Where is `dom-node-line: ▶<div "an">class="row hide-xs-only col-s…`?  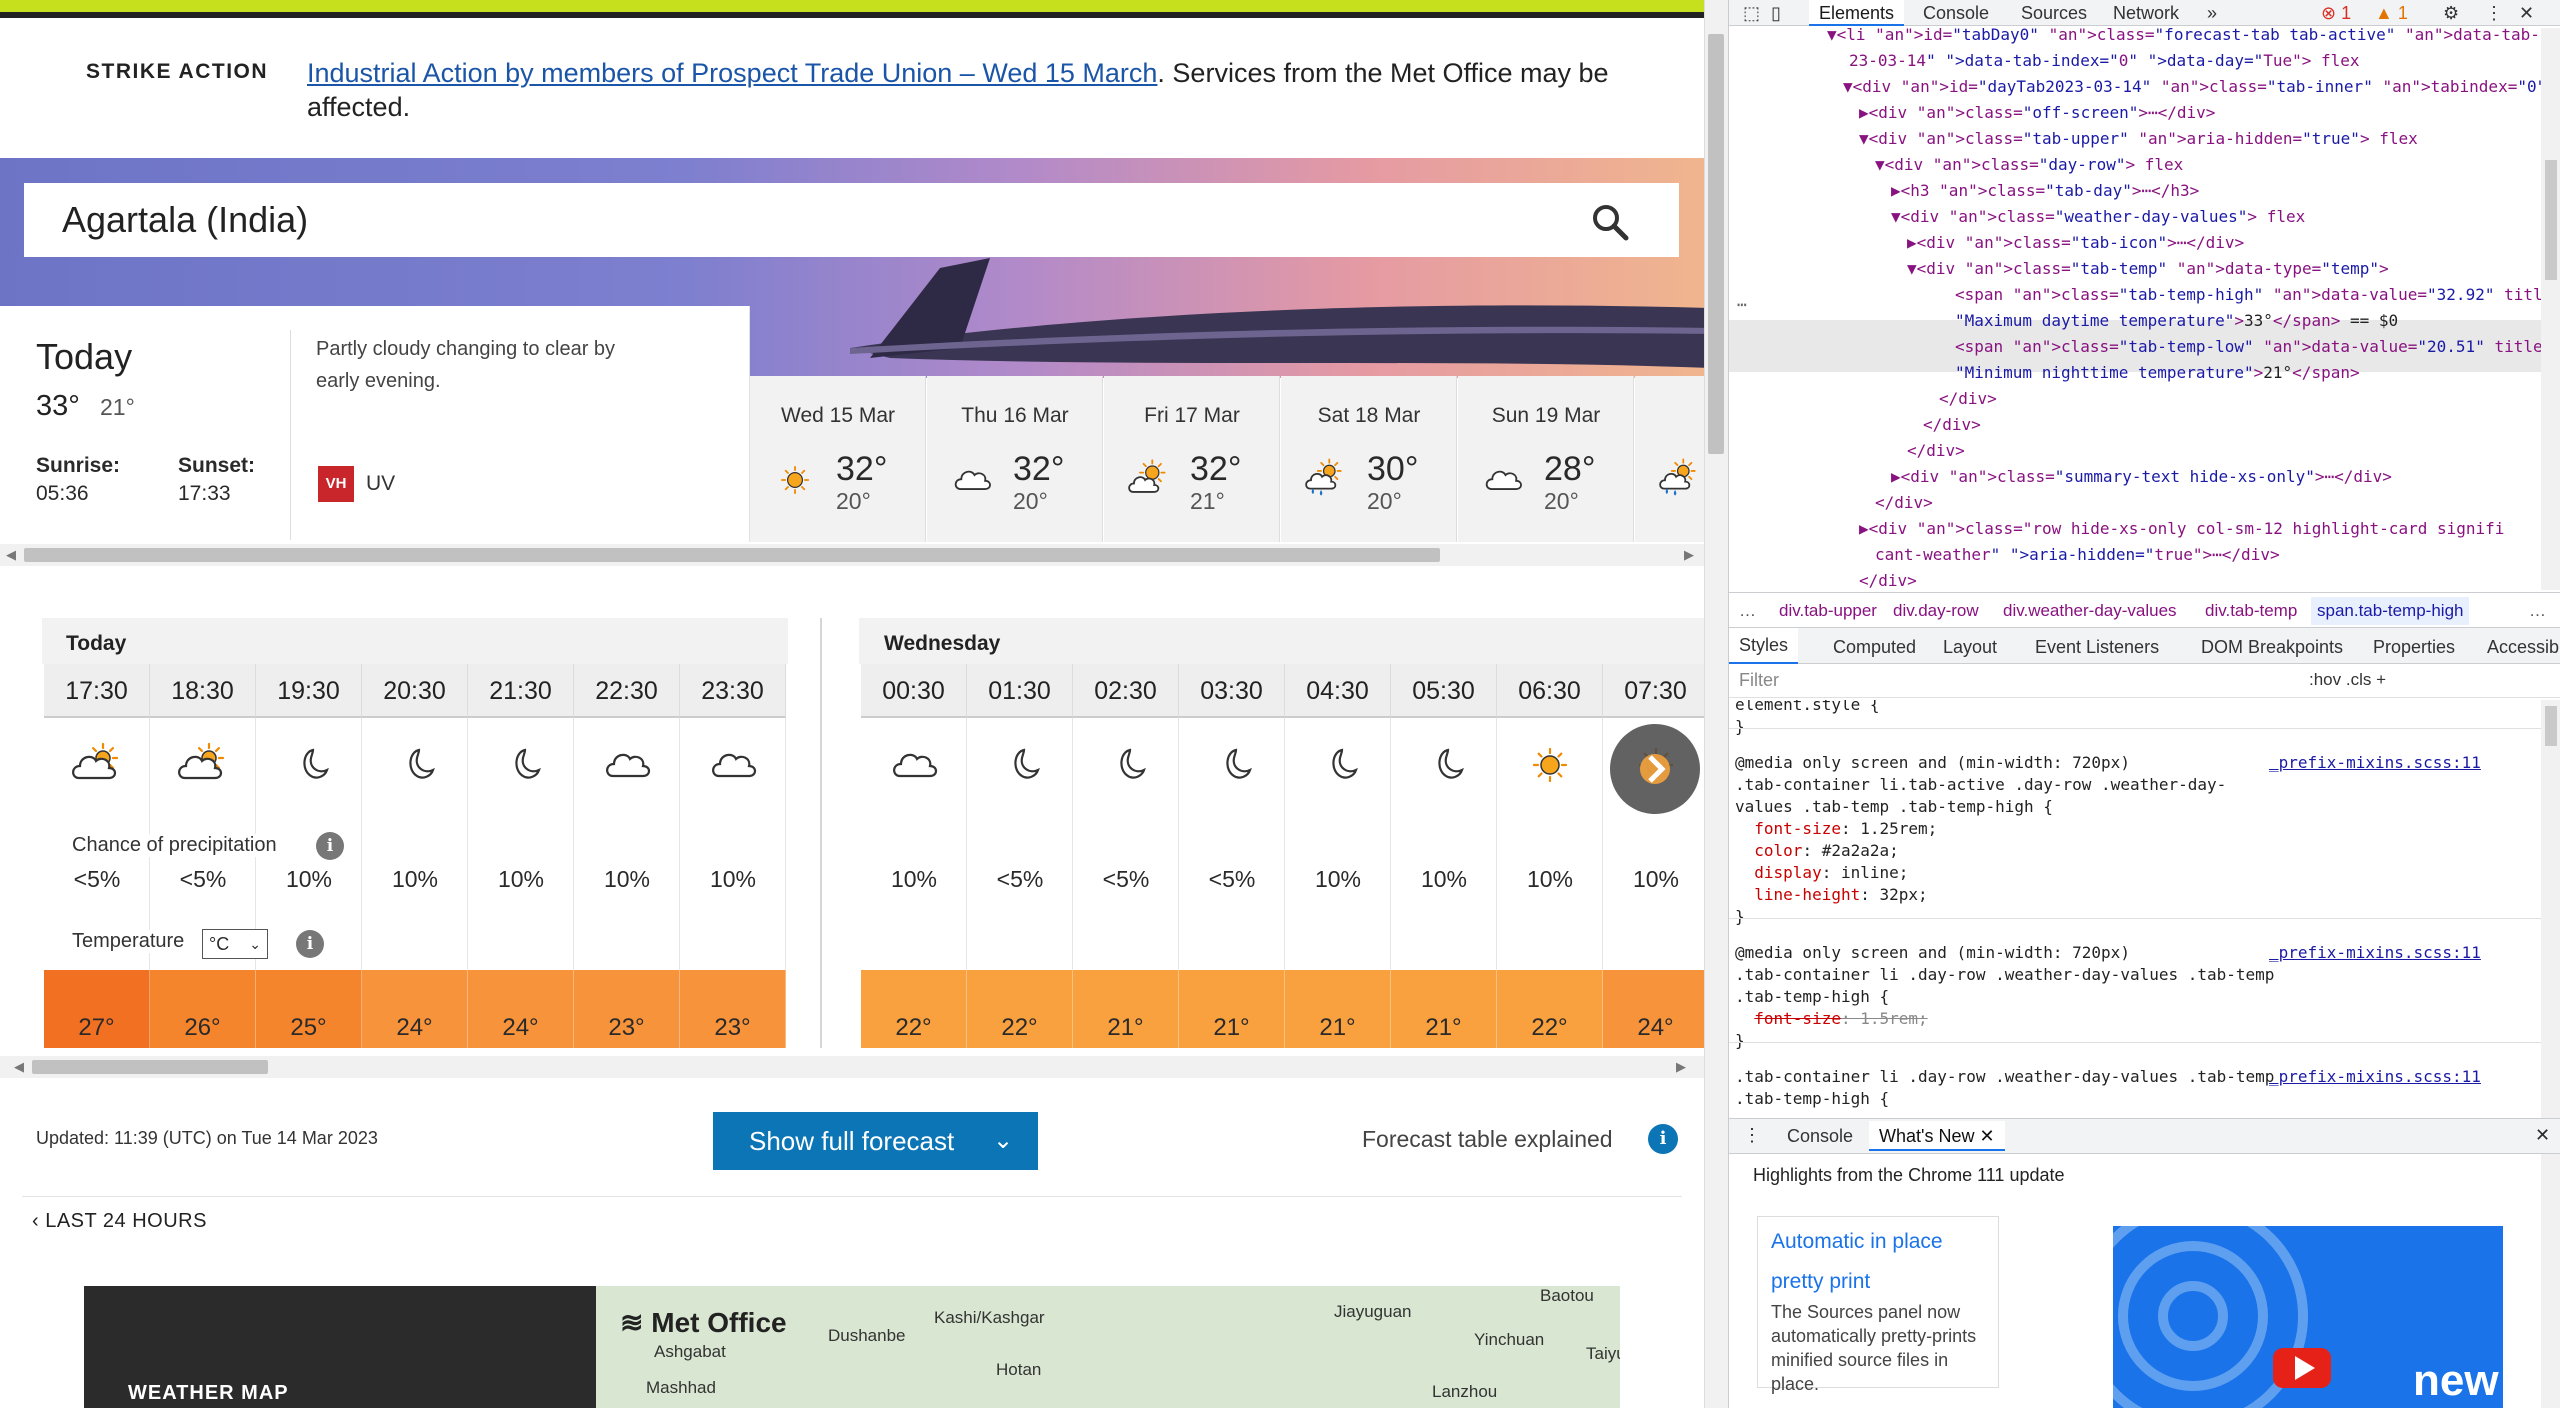
dom-node-line: ▶<div "an">class="row hide-xs-only col-s… is located at coordinates (2181, 529).